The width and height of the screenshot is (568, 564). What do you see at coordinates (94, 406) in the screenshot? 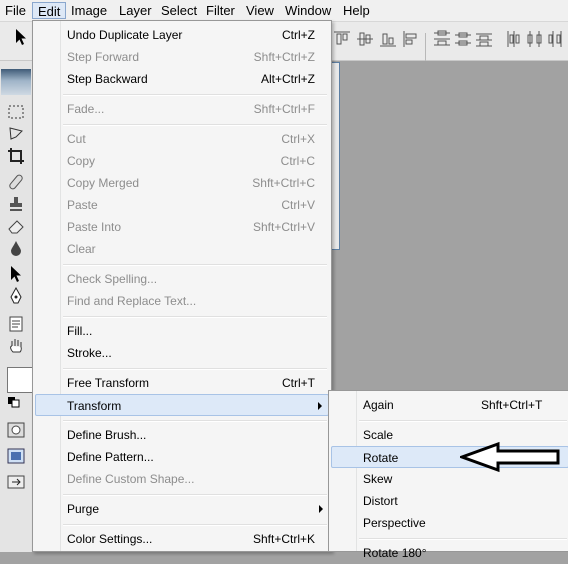
I see `menu-item-label: Transform` at bounding box center [94, 406].